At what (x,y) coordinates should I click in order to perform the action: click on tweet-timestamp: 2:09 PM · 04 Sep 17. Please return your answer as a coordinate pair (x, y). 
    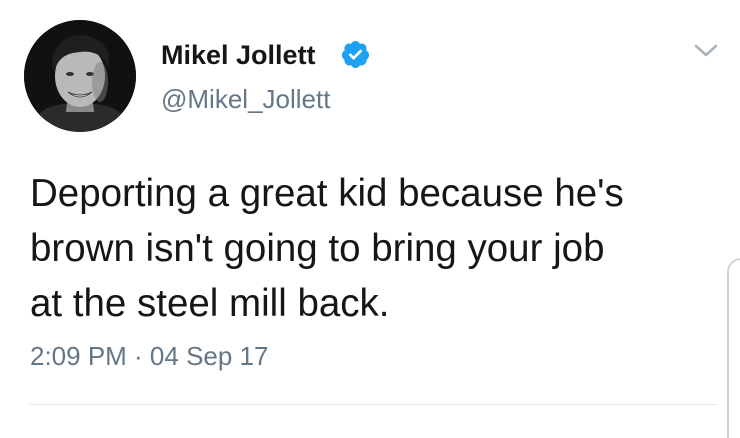
    Looking at the image, I should click on (149, 356).